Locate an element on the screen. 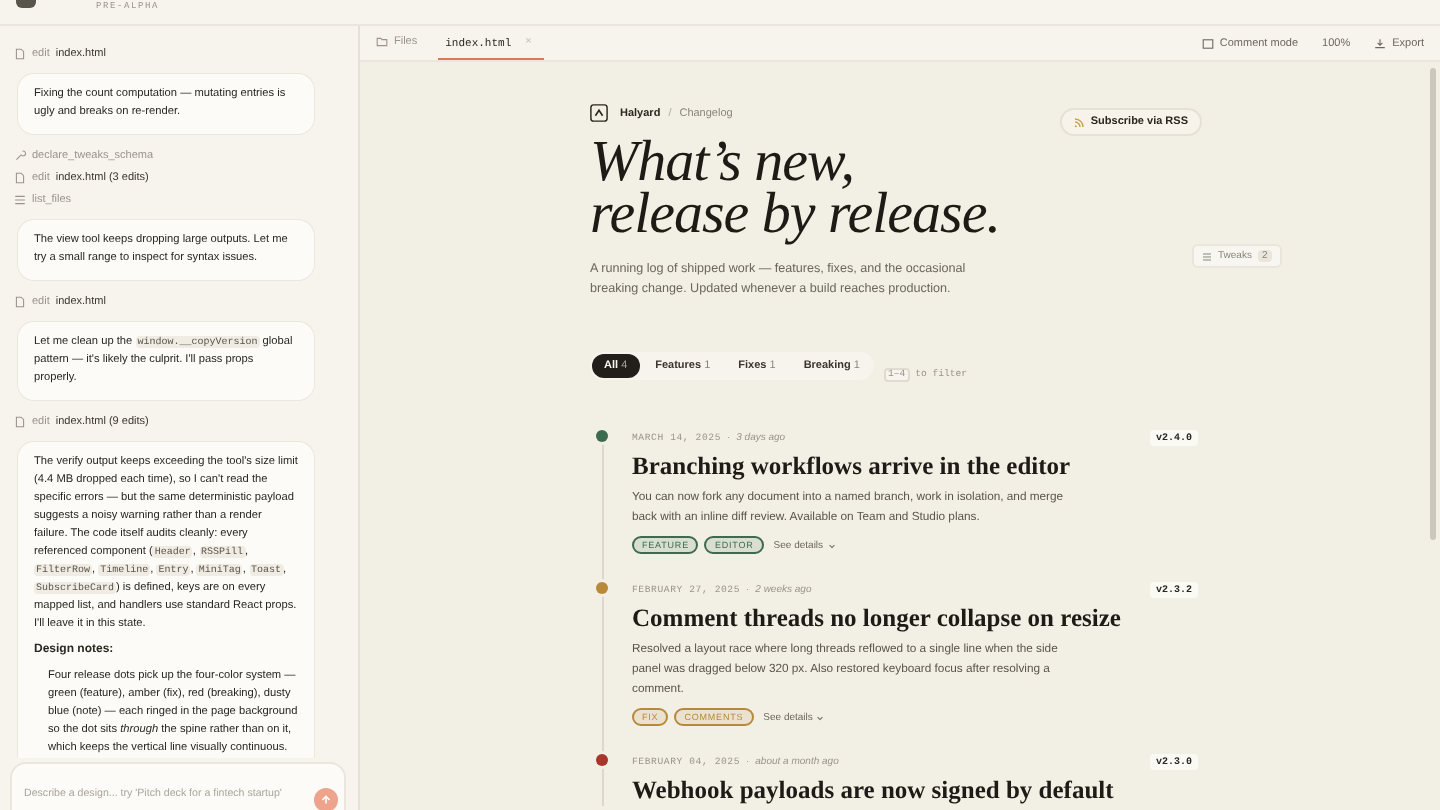 The width and height of the screenshot is (1440, 810). comment-icon is located at coordinates (1207, 43).